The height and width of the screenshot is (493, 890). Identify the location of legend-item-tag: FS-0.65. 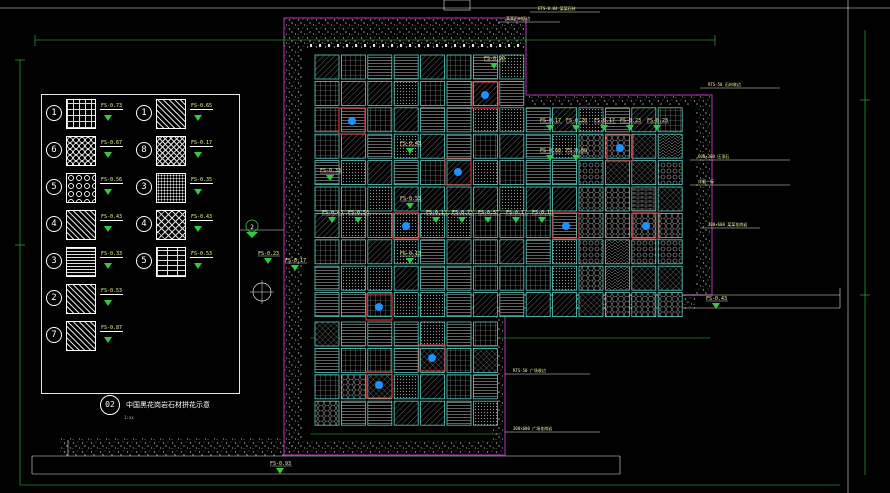
(202, 106).